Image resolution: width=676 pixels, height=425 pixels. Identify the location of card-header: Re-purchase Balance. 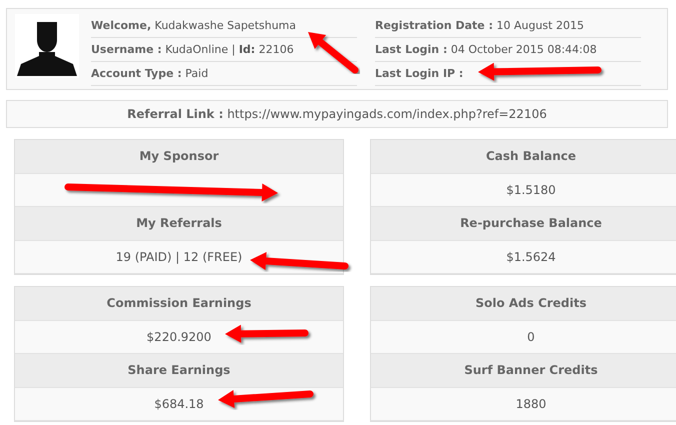
(523, 224).